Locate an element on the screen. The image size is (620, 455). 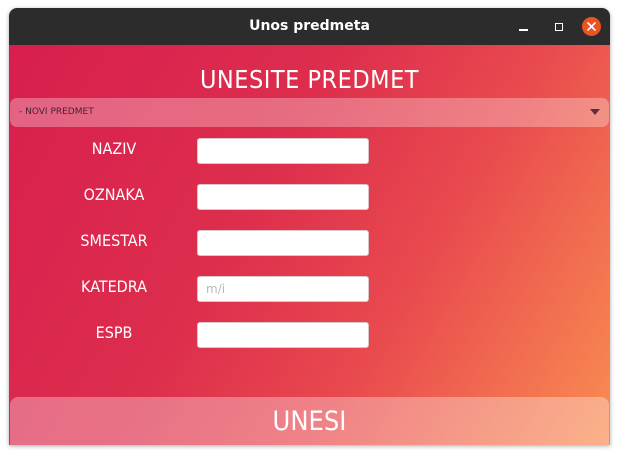
maximize-button is located at coordinates (558, 26).